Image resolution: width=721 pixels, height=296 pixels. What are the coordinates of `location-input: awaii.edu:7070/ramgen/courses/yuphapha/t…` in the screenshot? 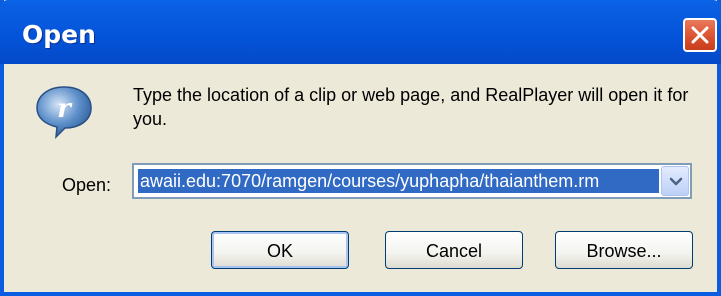 It's located at (398, 181).